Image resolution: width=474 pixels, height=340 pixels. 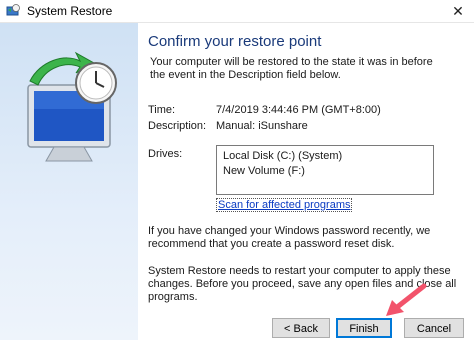 I want to click on title-bar: System Restore ✕, so click(x=237, y=11).